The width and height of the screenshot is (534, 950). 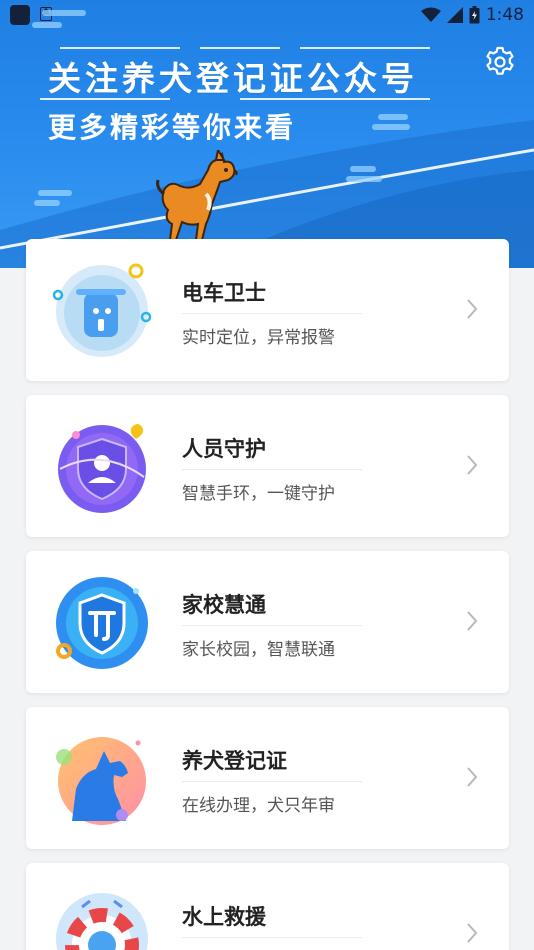 I want to click on notification-icon, so click(x=20, y=15).